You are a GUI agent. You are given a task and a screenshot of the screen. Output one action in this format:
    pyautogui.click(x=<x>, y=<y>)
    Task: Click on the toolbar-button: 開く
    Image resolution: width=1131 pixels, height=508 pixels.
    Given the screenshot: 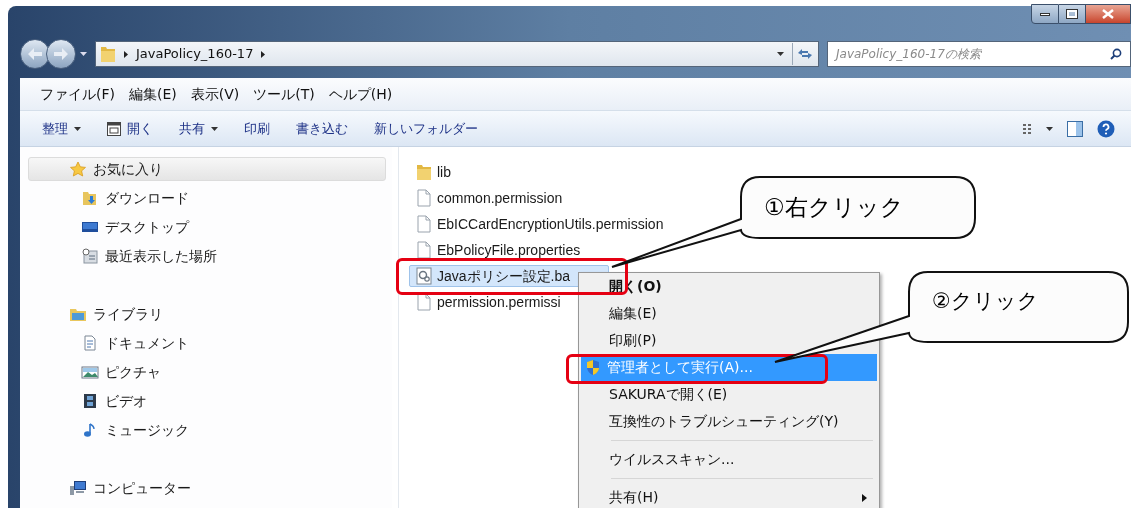 What is the action you would take?
    pyautogui.click(x=130, y=128)
    